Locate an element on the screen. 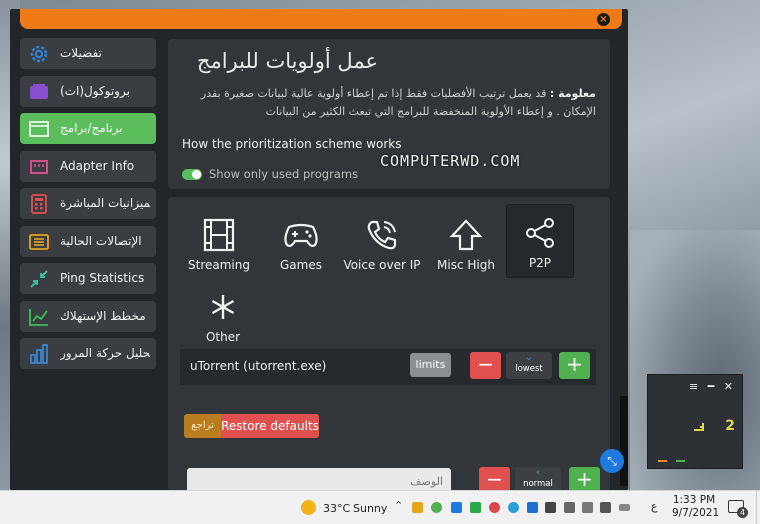 The height and width of the screenshot is (524, 760). category-misc-high: Misc High is located at coordinates (466, 243).